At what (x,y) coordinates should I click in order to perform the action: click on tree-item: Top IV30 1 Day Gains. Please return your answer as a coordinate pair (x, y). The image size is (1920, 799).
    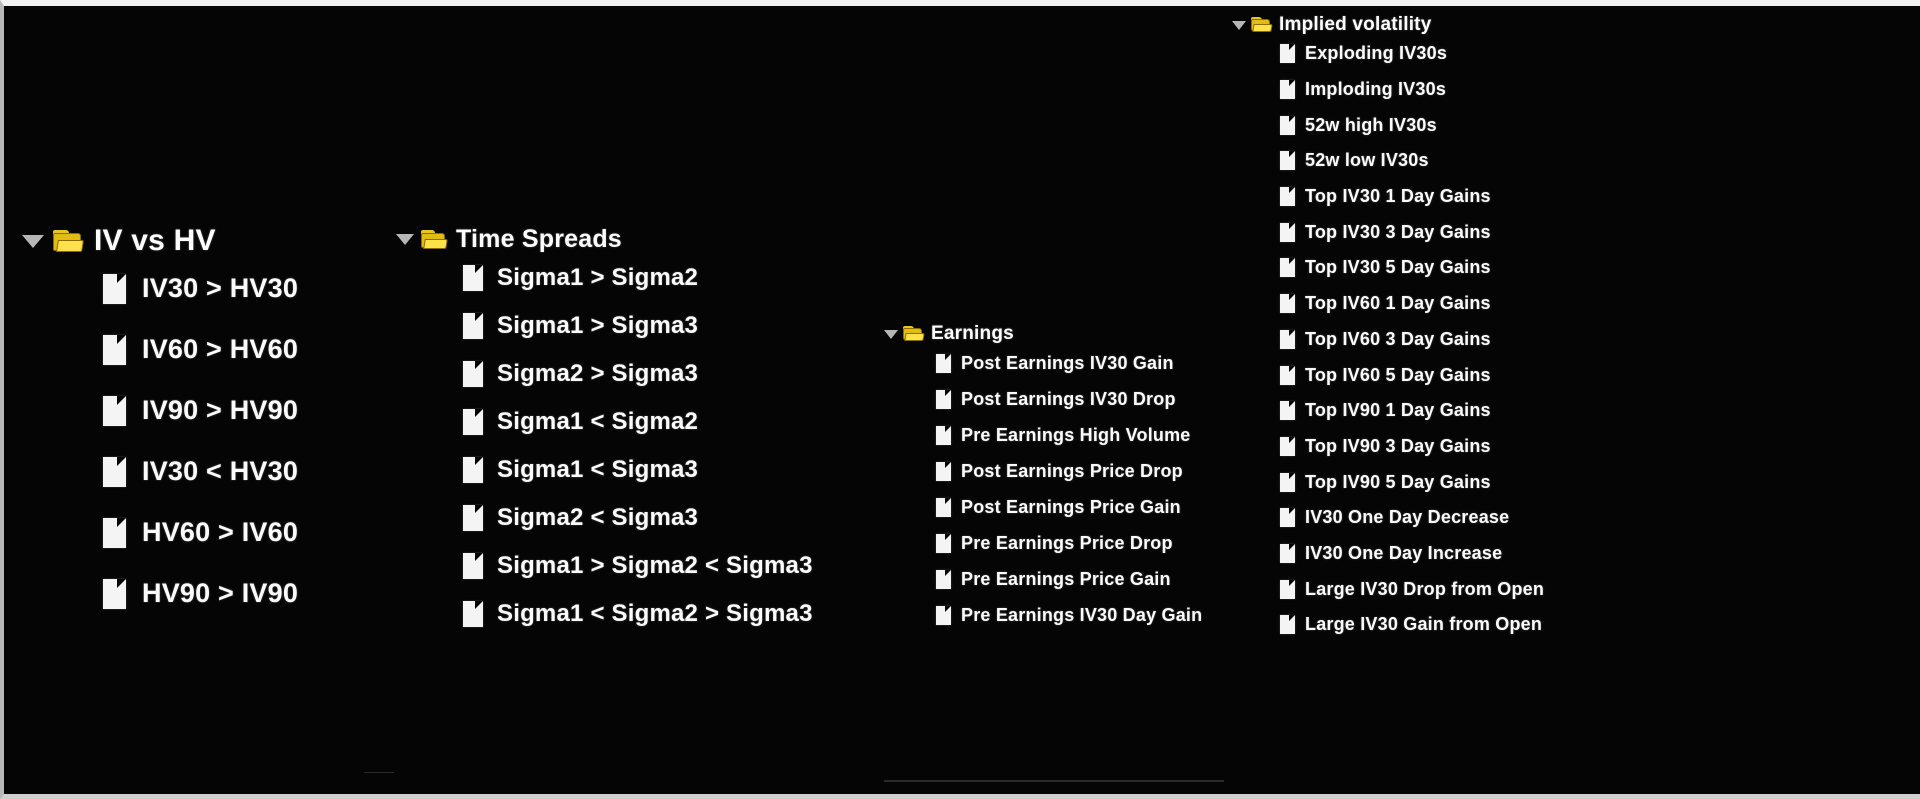
    Looking at the image, I should click on (1412, 197).